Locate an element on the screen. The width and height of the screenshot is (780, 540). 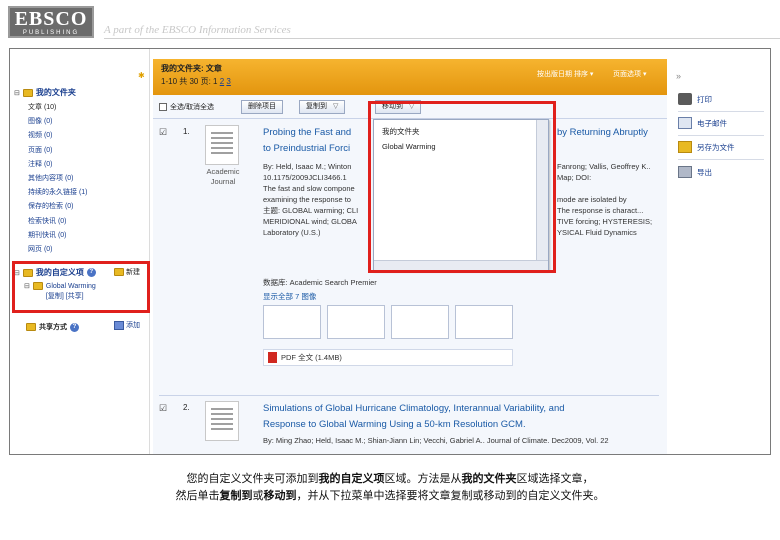
result-database: 数据库: Academic Search Premier is located at coordinates (320, 282).